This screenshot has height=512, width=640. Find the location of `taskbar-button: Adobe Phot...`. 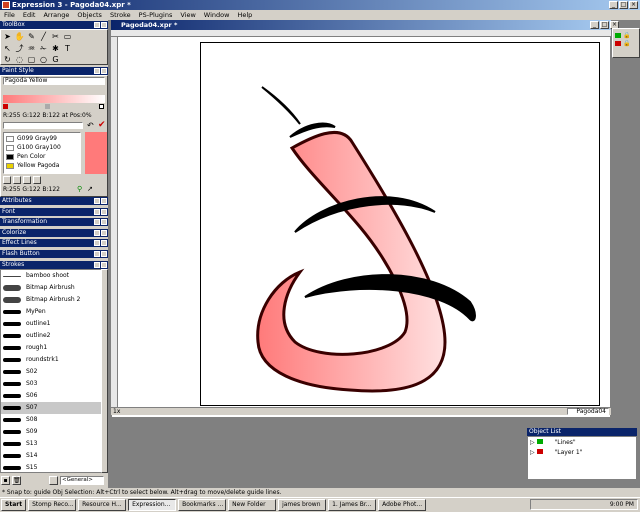

taskbar-button: Adobe Phot... is located at coordinates (402, 505).